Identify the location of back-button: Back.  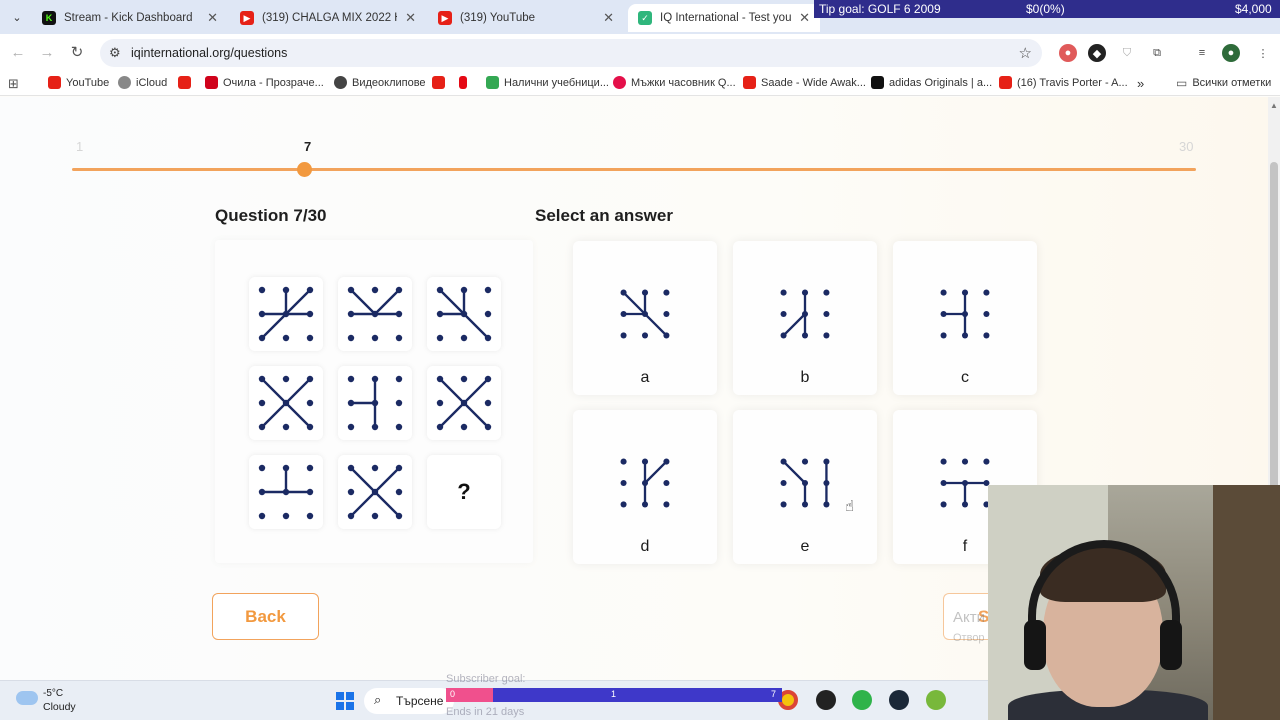
(265, 616).